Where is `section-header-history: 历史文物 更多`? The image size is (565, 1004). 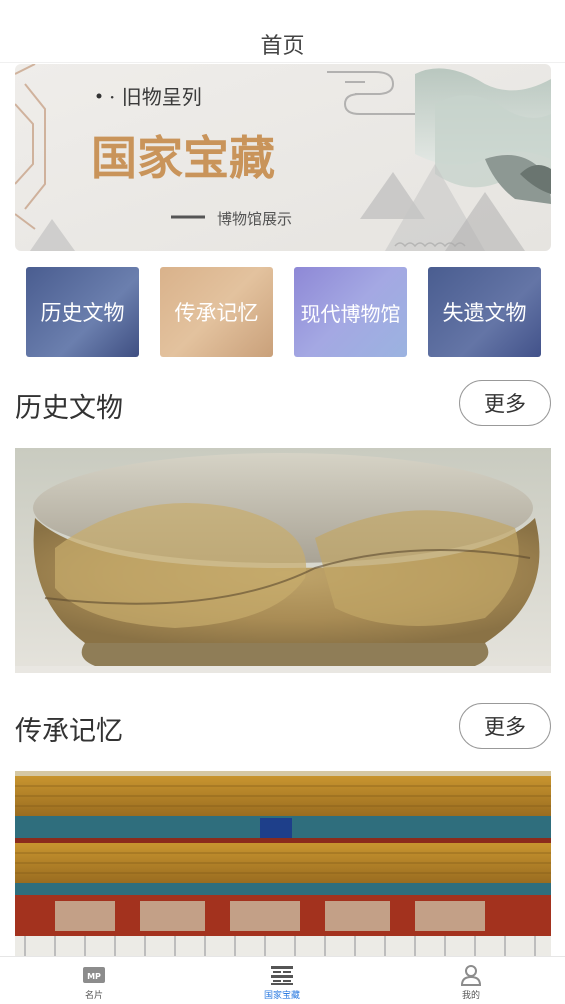 section-header-history: 历史文物 更多 is located at coordinates (283, 403).